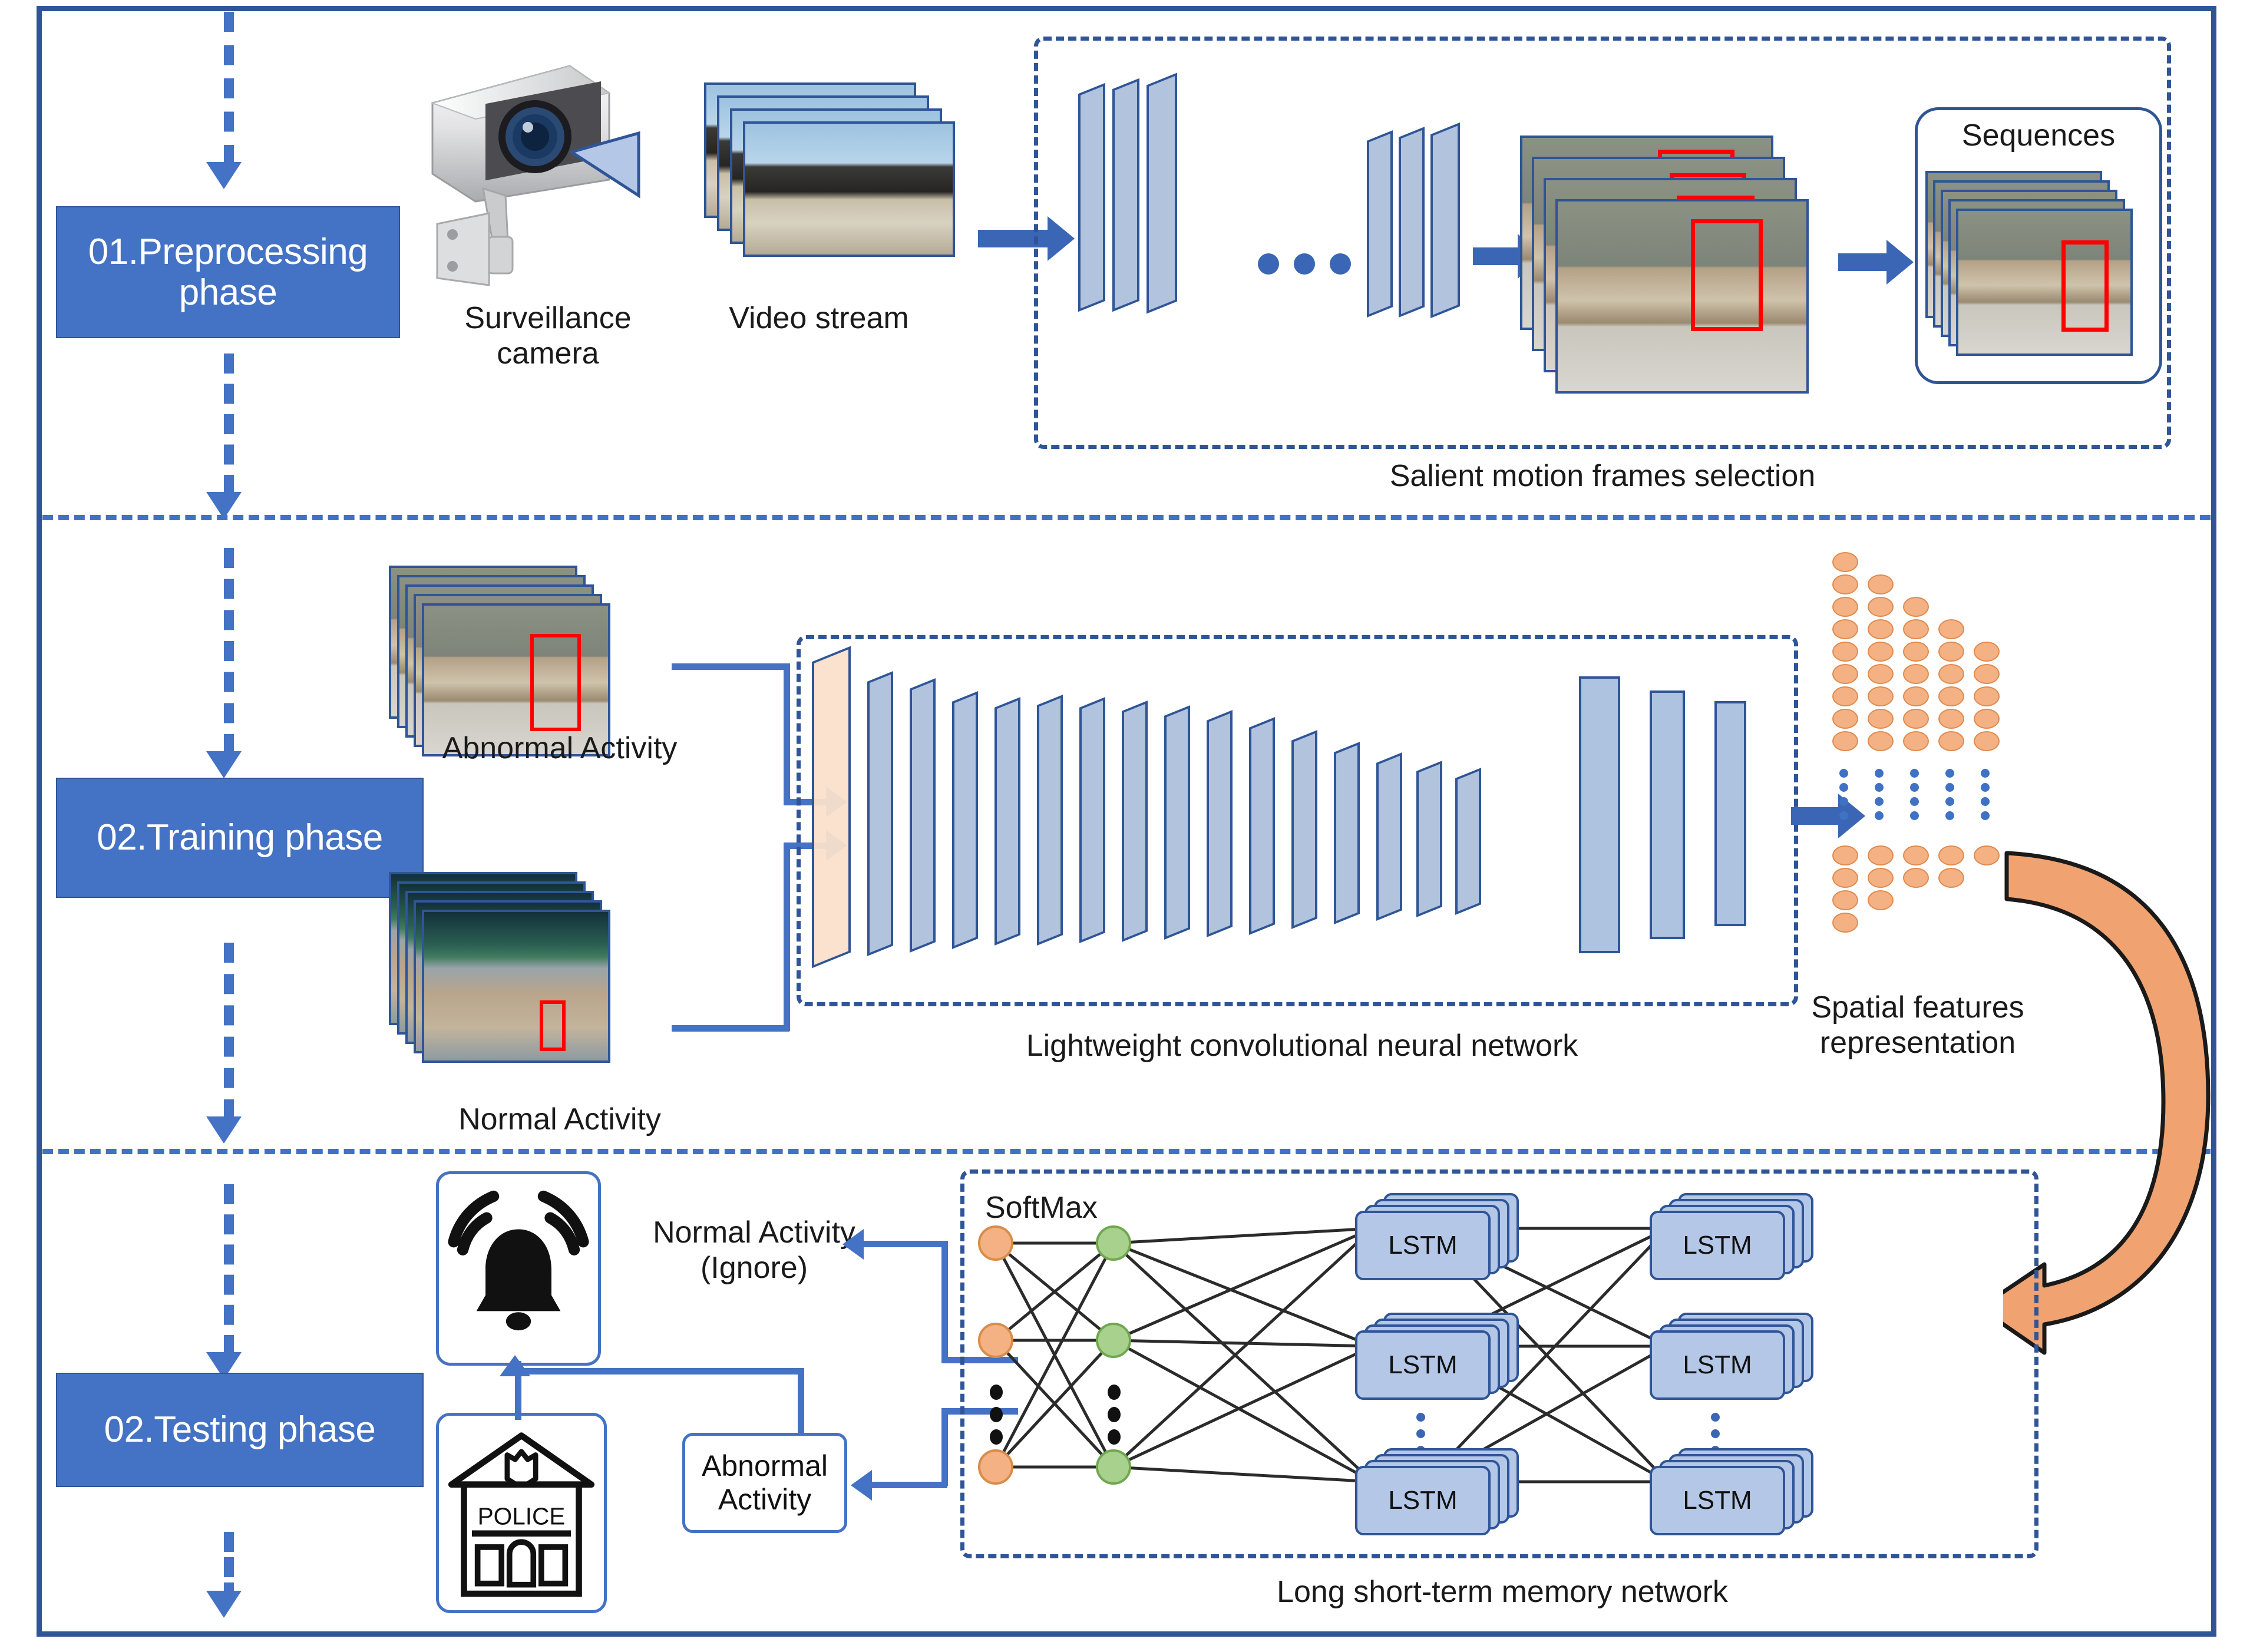 The width and height of the screenshot is (2250, 1652). I want to click on lstm-block-c1-r3: LSTM, so click(1443, 1495).